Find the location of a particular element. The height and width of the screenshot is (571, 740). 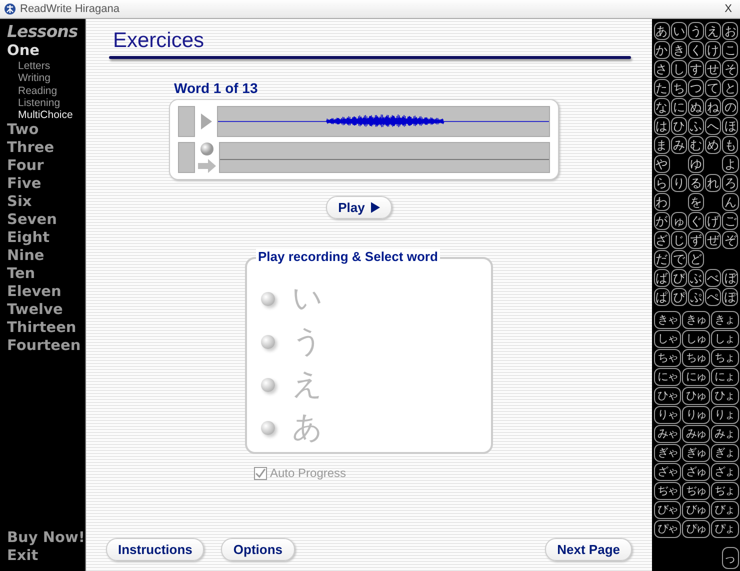

lesson-item: Four is located at coordinates (25, 166).